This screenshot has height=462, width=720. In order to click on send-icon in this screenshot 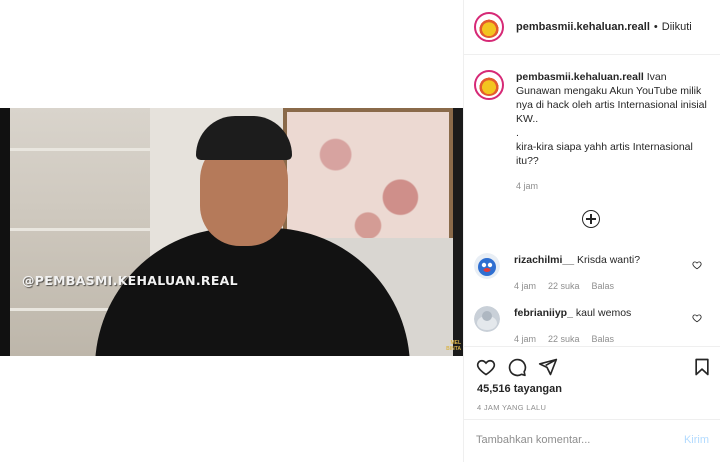, I will do `click(548, 367)`.